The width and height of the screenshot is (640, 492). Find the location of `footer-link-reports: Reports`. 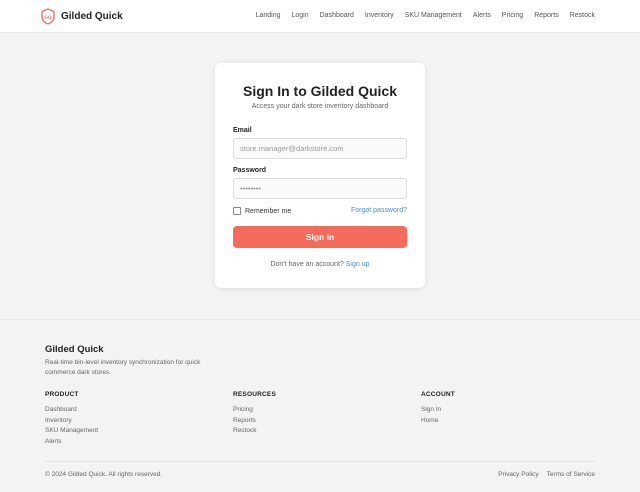

footer-link-reports: Reports is located at coordinates (254, 421).